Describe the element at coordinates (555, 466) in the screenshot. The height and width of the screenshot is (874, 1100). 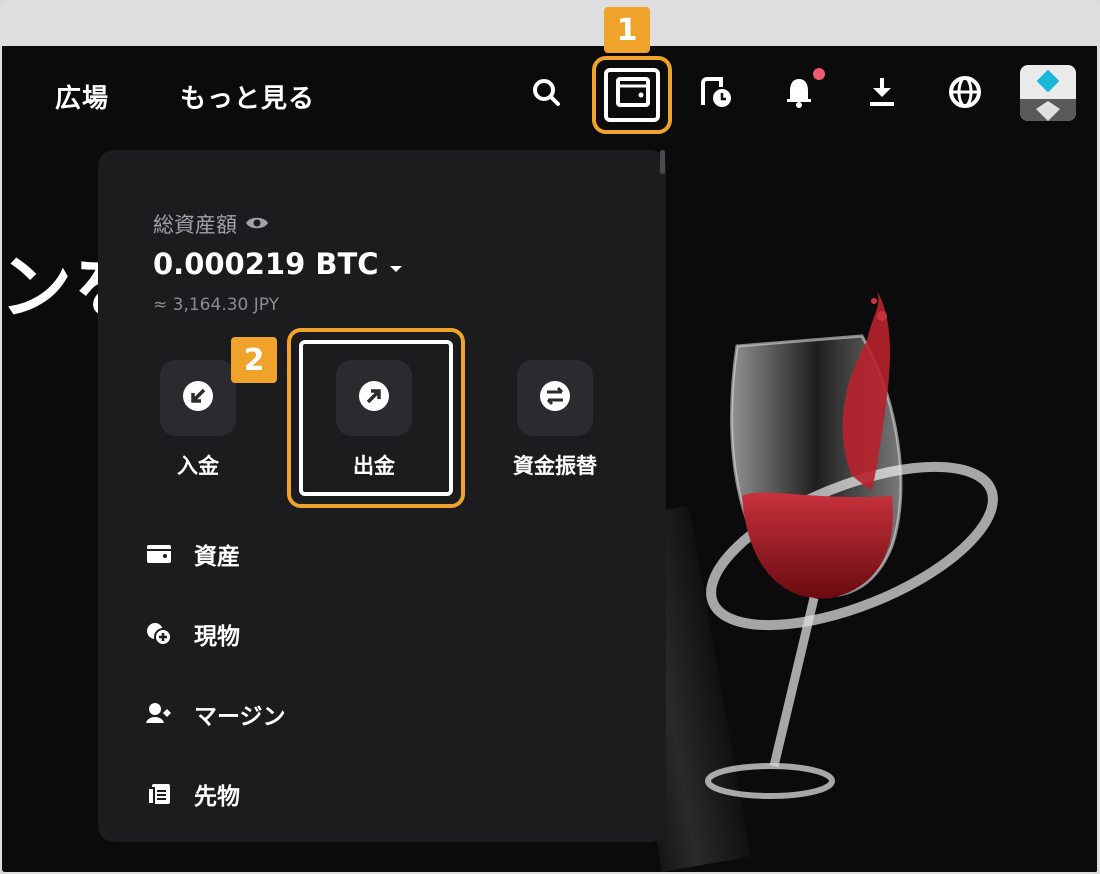
I see `transfer-label: 資金振替` at that location.